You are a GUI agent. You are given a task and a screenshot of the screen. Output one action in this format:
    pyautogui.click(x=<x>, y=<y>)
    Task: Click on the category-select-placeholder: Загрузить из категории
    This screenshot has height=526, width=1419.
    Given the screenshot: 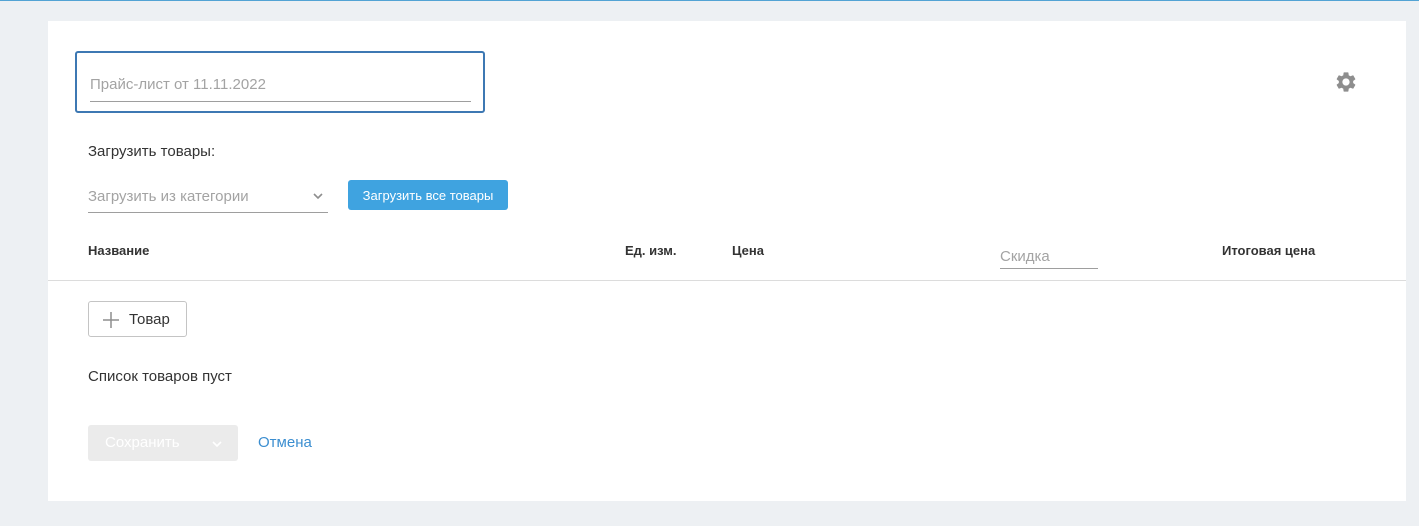 What is the action you would take?
    pyautogui.click(x=168, y=196)
    